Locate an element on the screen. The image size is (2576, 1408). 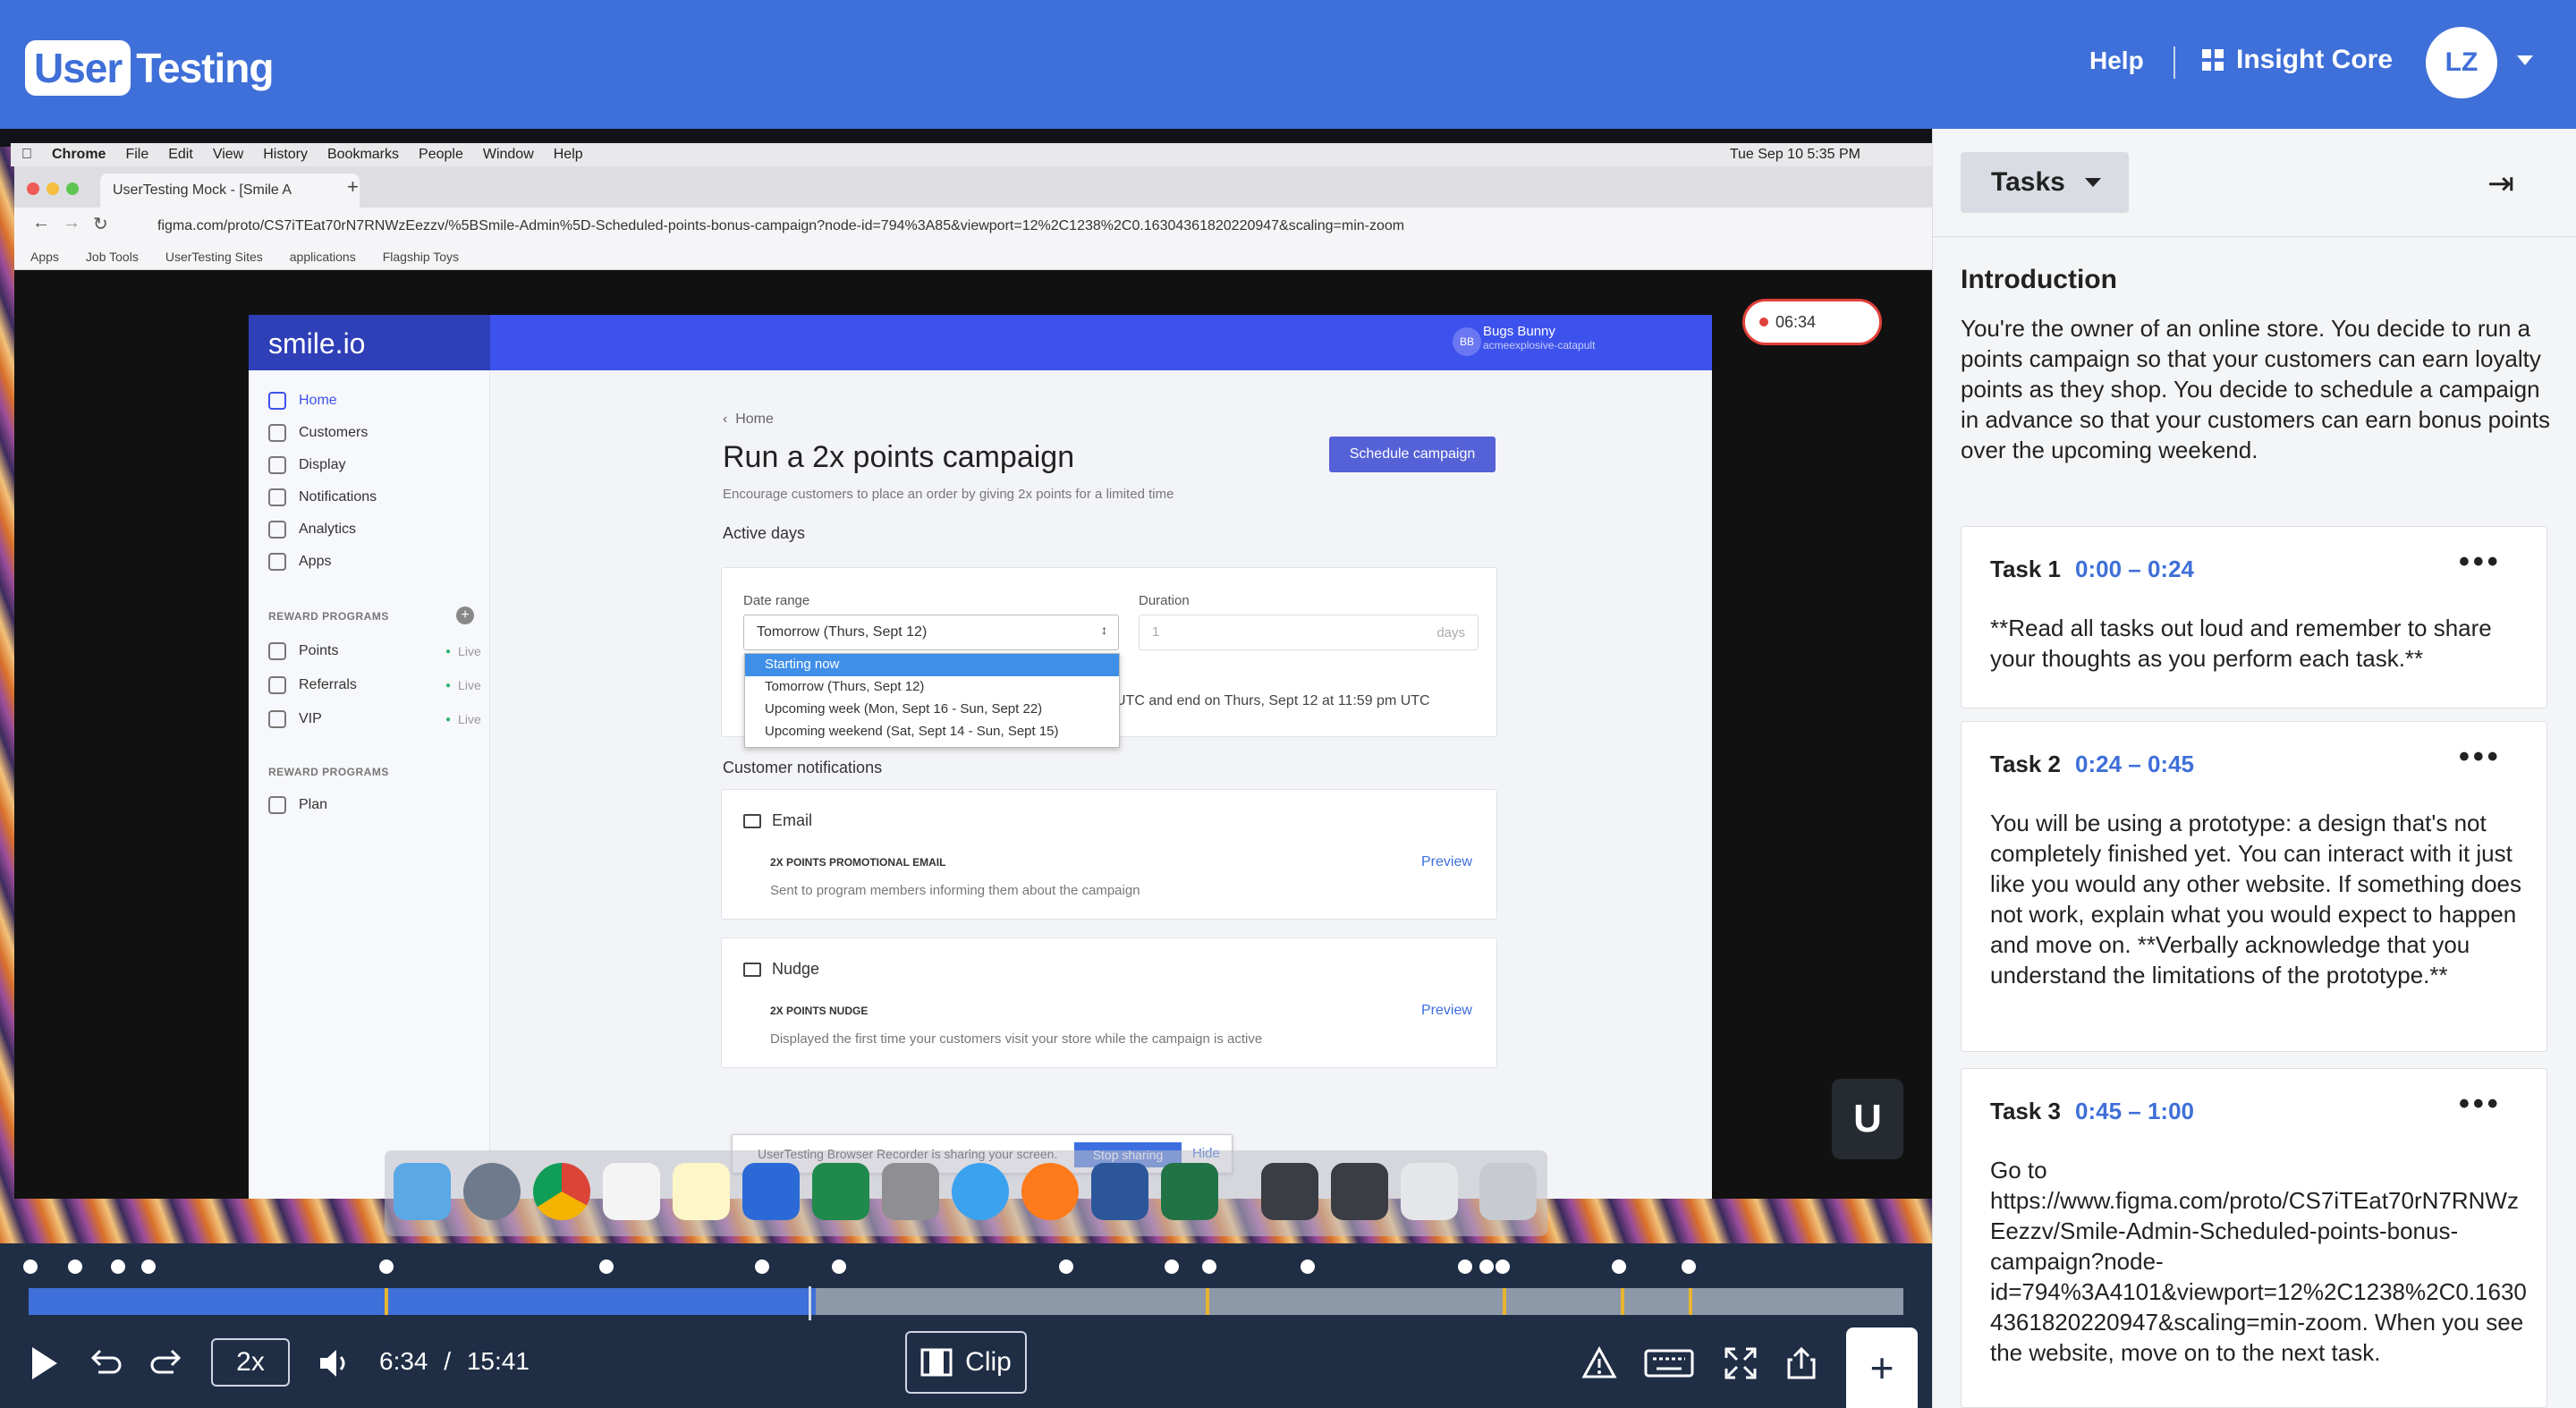
volume-button is located at coordinates (334, 1366).